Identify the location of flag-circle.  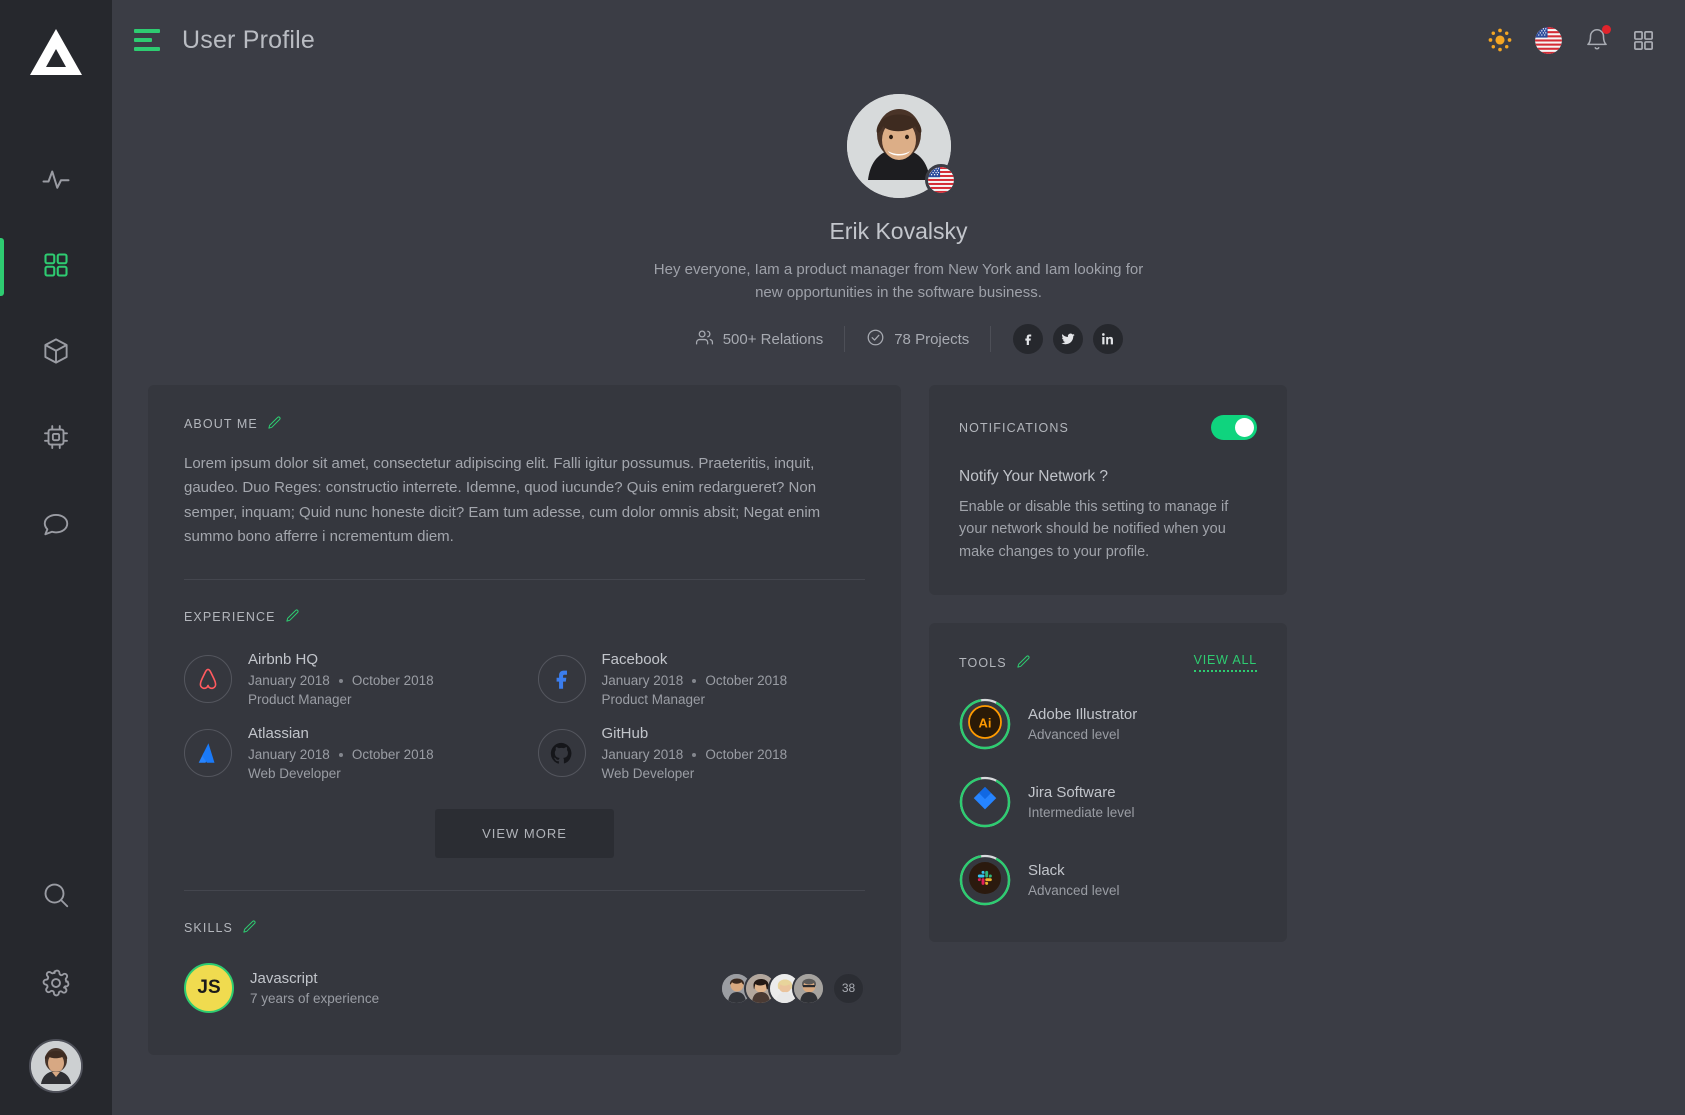
(1548, 40).